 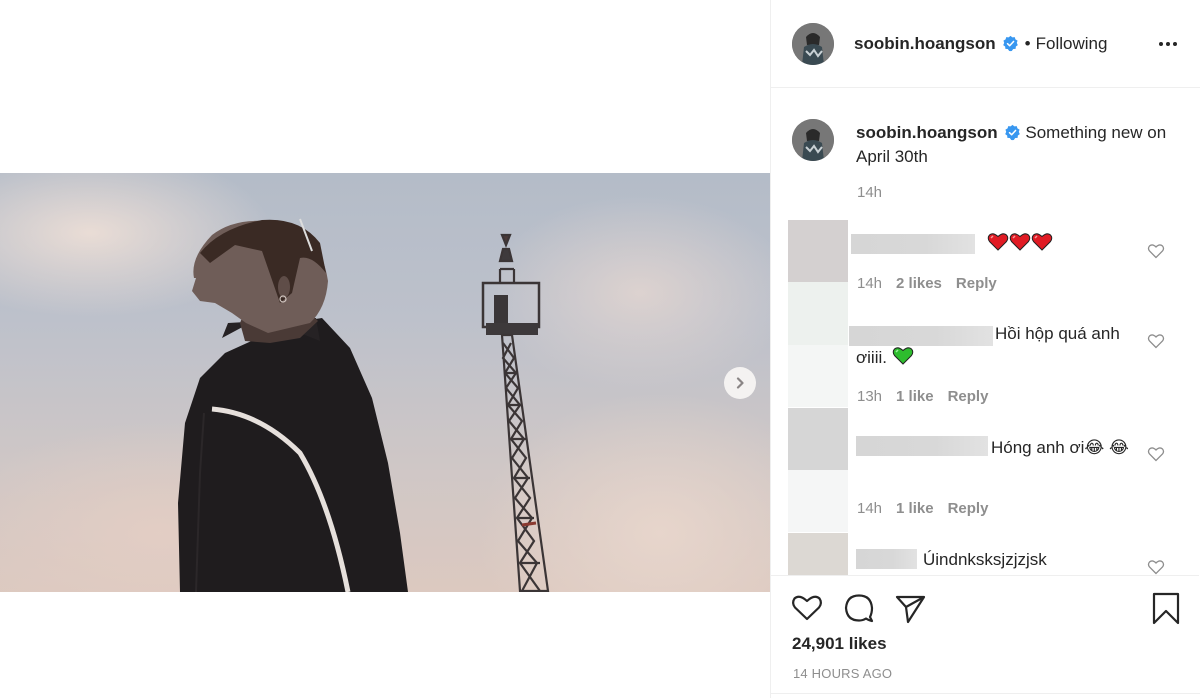 I want to click on share-paper-plane-icon, so click(x=910, y=608).